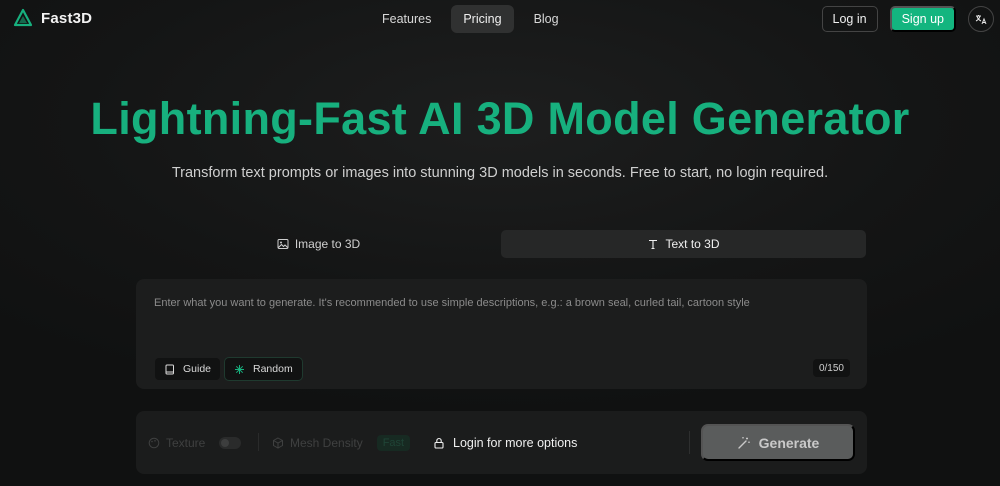 The width and height of the screenshot is (1000, 486). Describe the element at coordinates (278, 442) in the screenshot. I see `cube-icon` at that location.